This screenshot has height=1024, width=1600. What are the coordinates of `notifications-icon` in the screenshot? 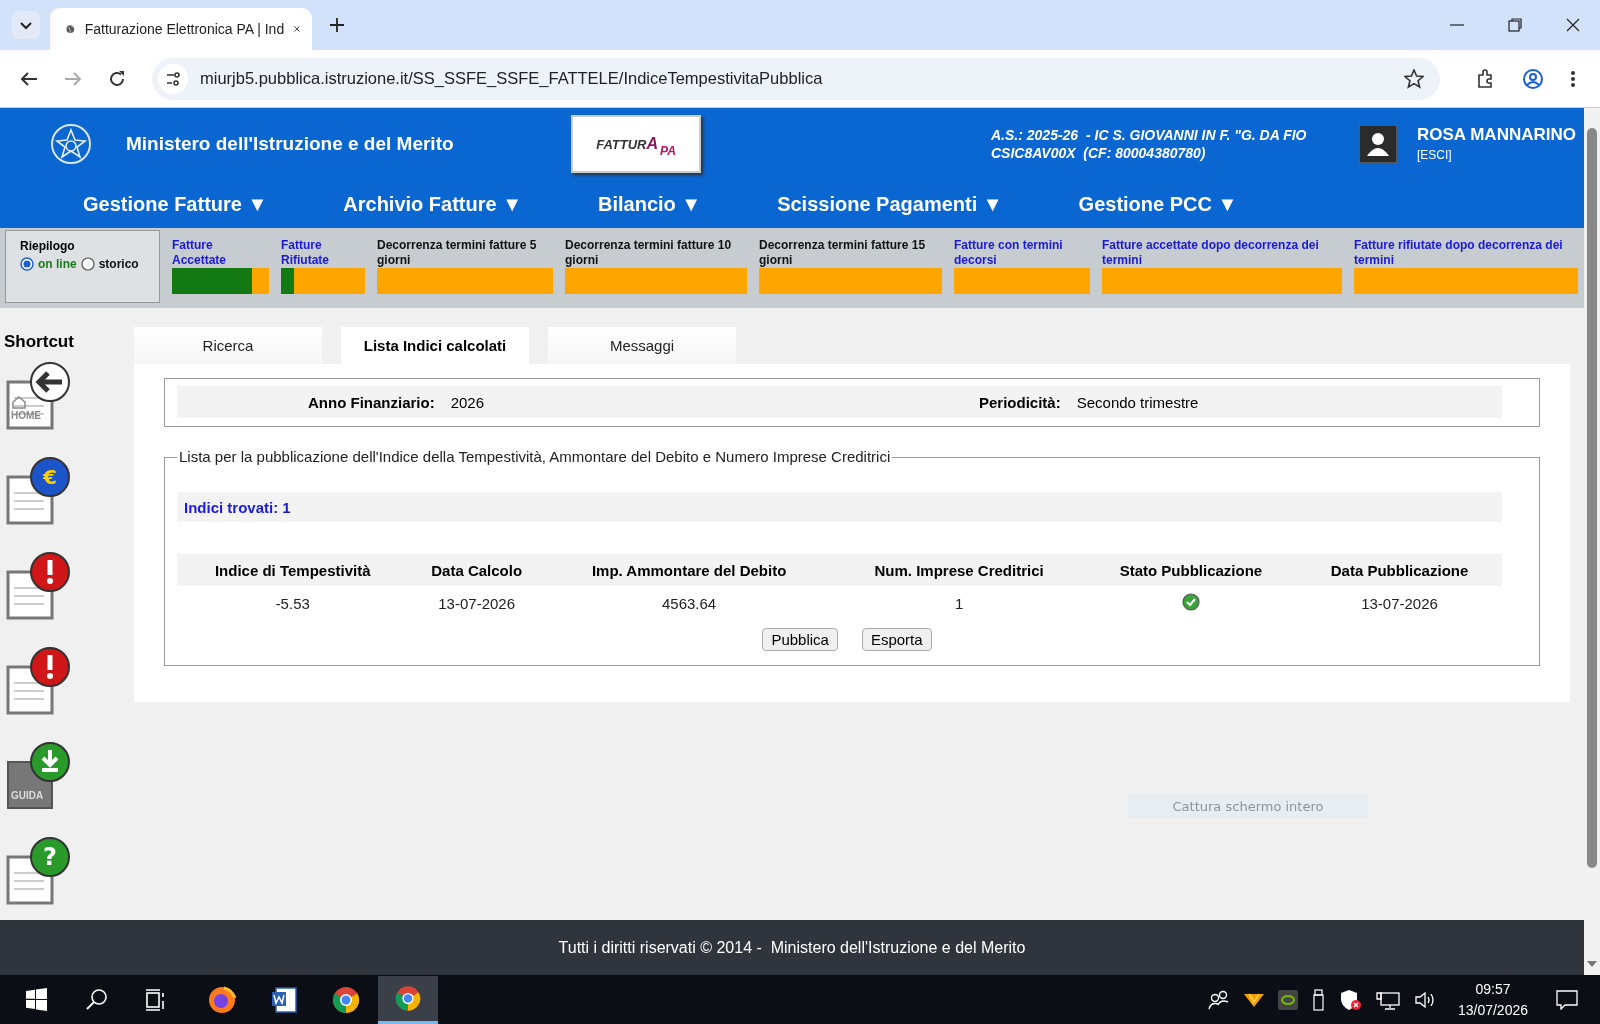 It's located at (1567, 999).